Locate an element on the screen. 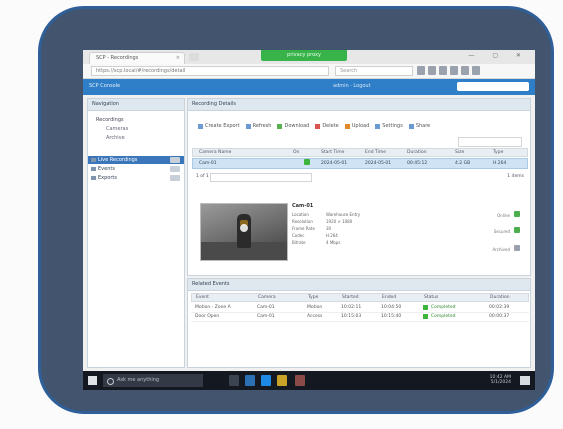 Image resolution: width=563 pixels, height=429 pixels. navigation-title: Navigation is located at coordinates (136, 105).